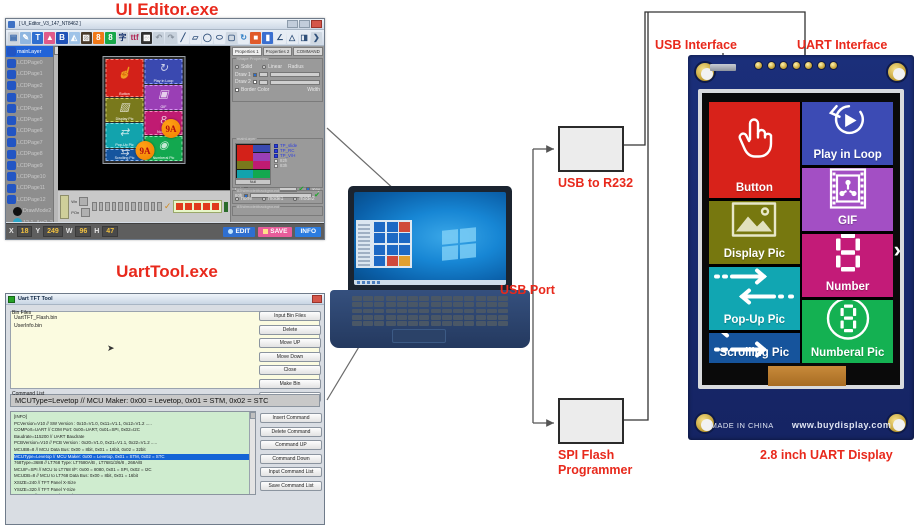 This screenshot has height=529, width=914. I want to click on tree-item: LCDPage6, so click(32, 131).